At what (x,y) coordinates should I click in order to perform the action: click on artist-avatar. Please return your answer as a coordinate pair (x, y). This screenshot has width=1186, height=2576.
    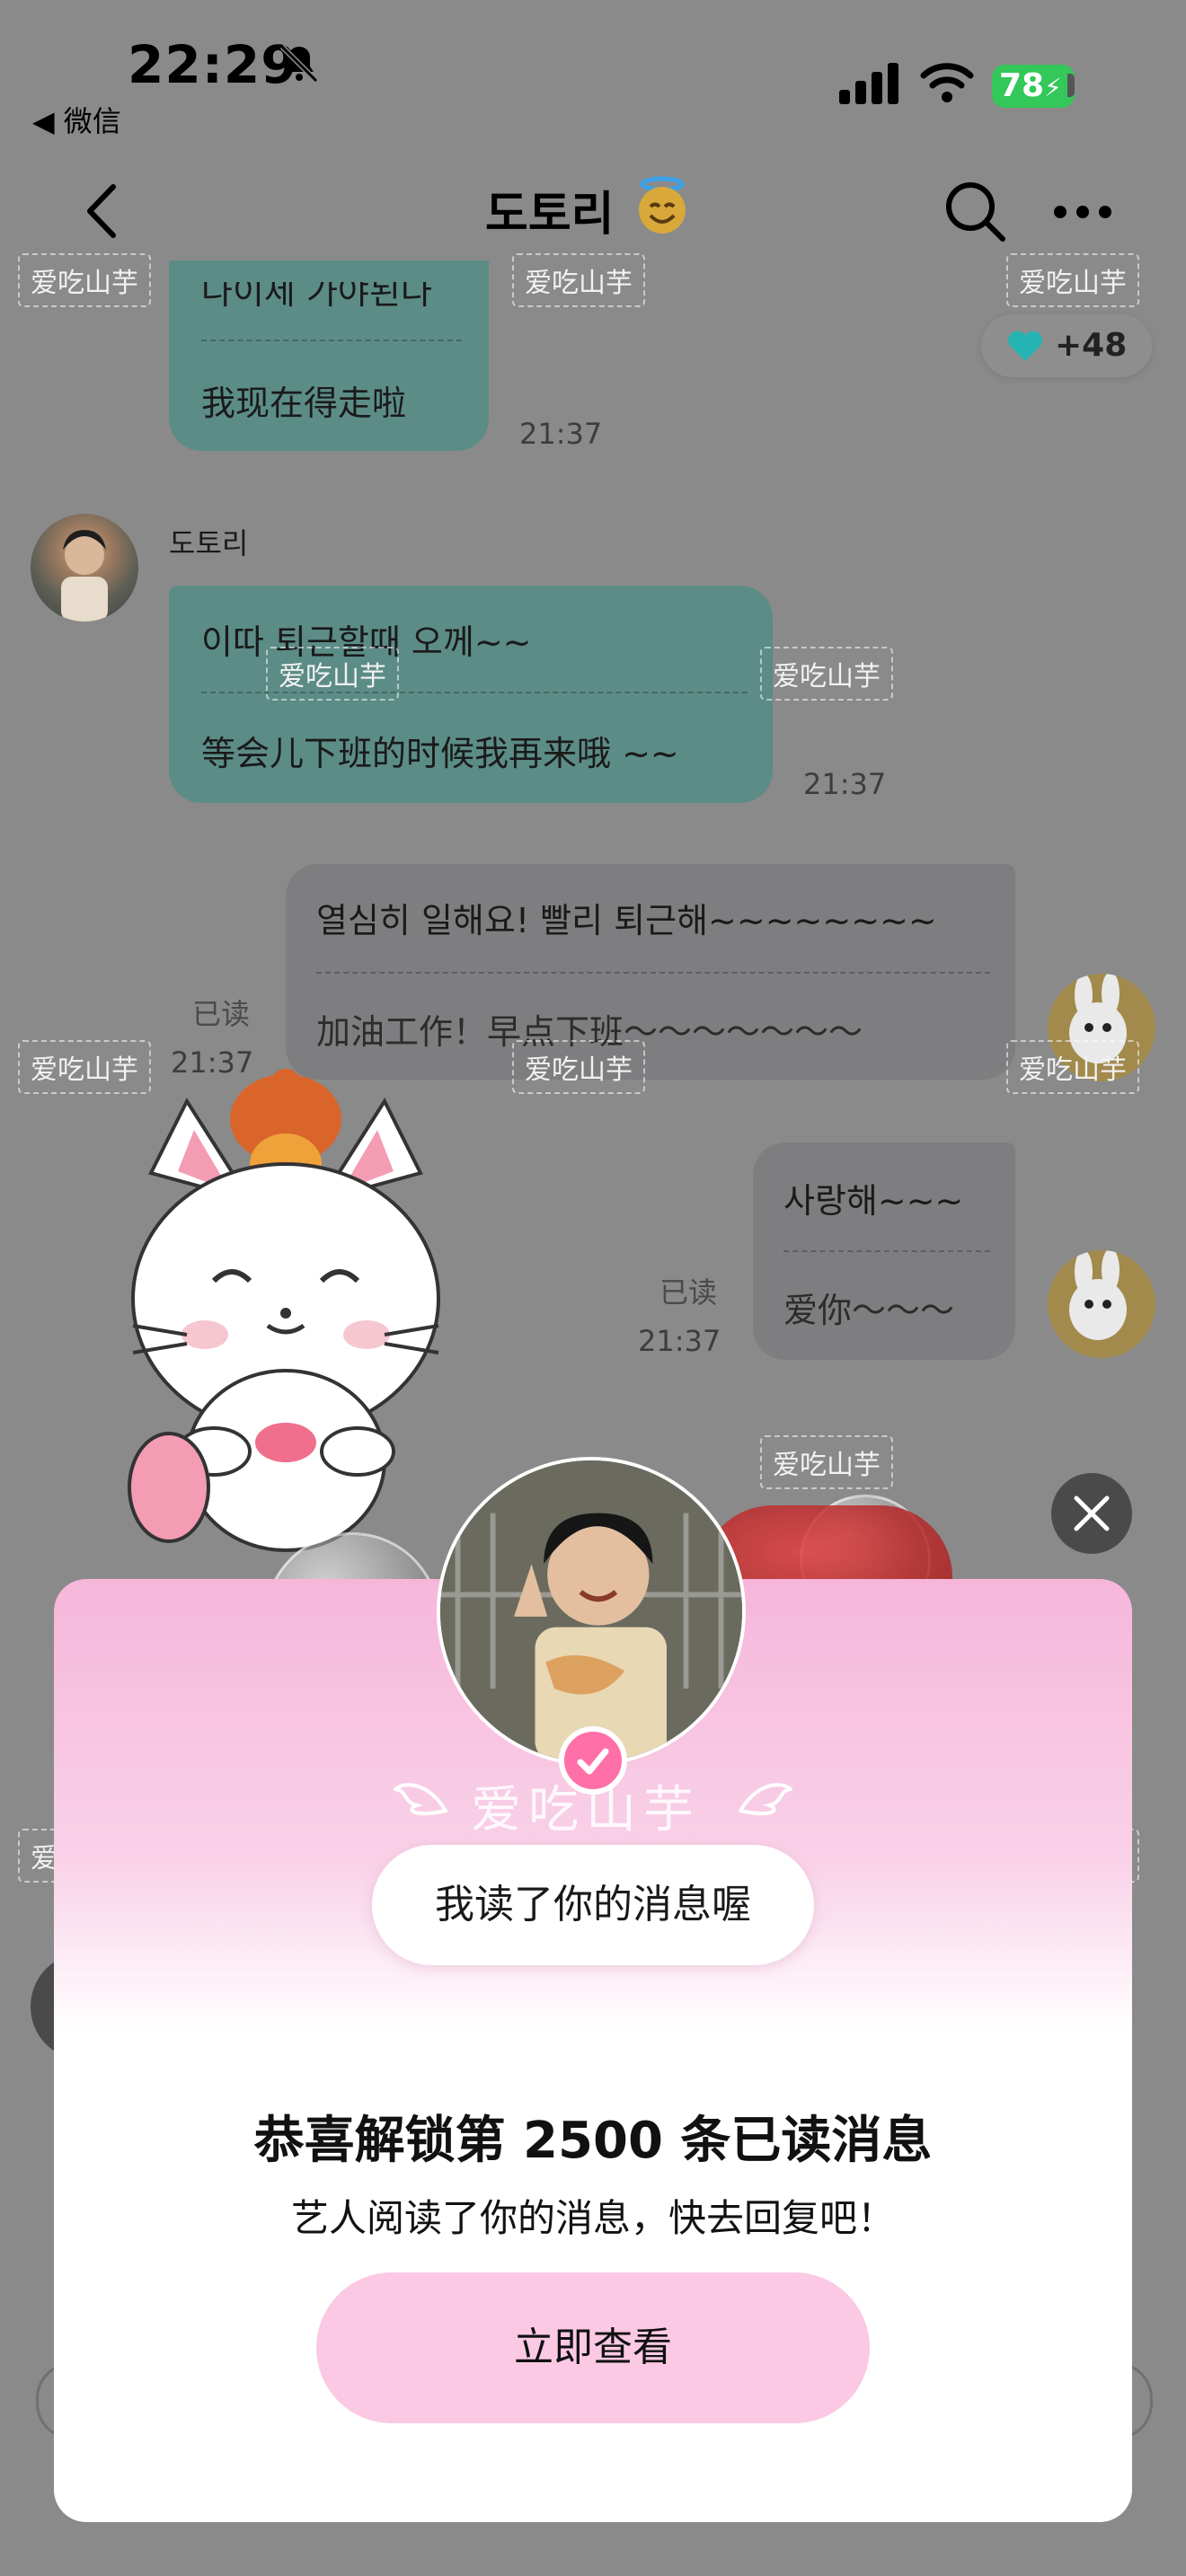
    Looking at the image, I should click on (84, 568).